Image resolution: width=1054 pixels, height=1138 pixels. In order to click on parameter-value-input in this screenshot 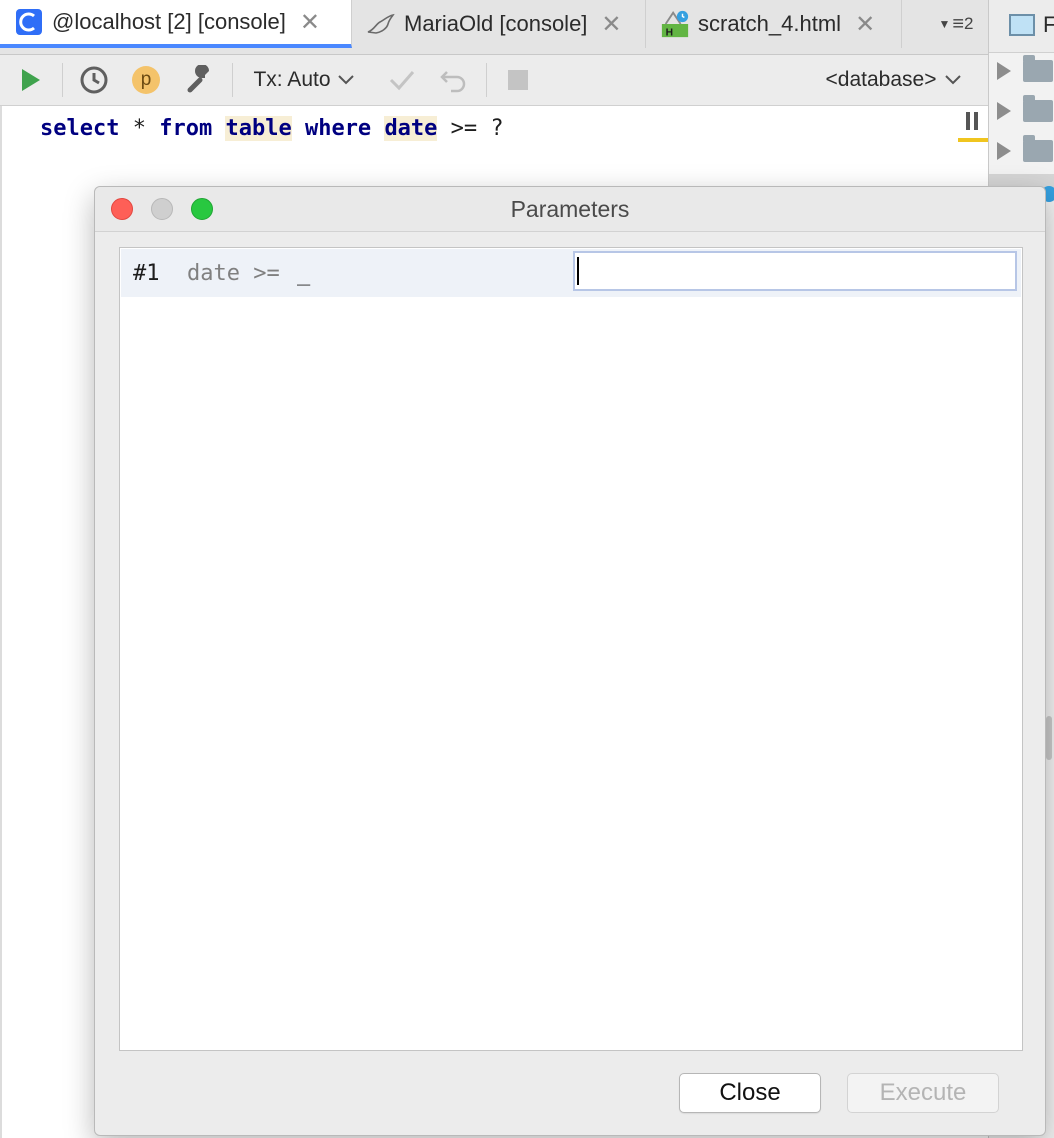, I will do `click(795, 271)`.